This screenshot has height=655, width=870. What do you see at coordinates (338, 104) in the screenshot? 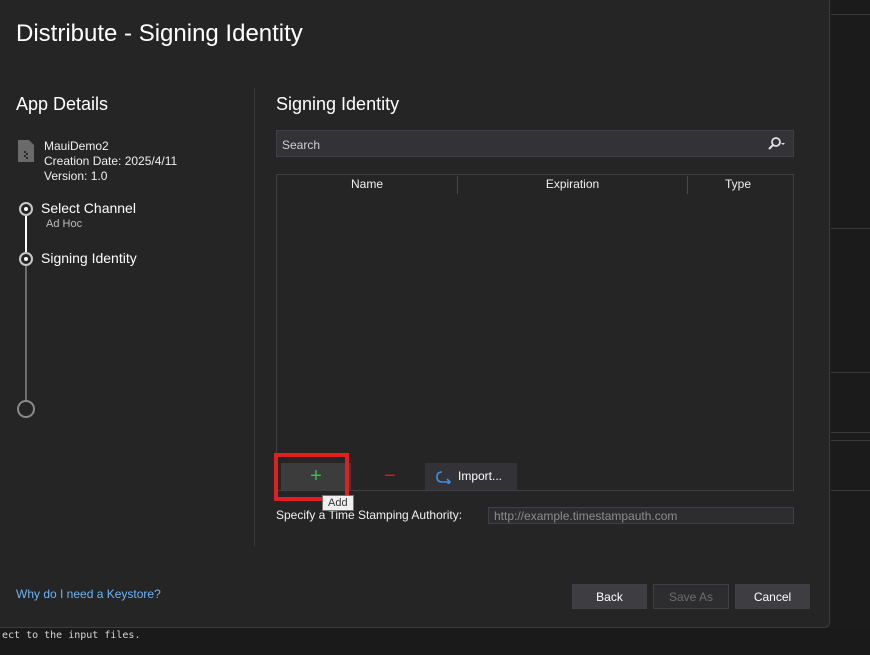
I see `signing-identity-heading: Signing Identity` at bounding box center [338, 104].